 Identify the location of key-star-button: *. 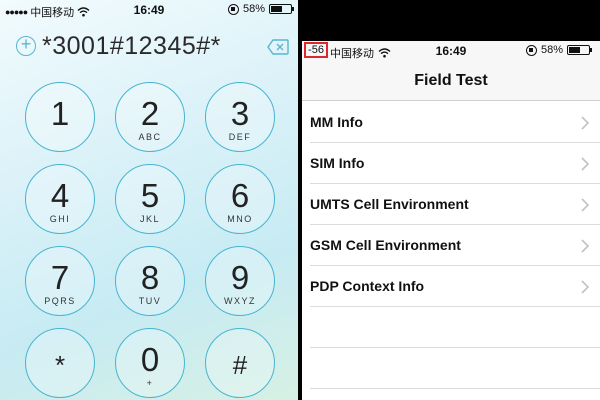
(60, 363).